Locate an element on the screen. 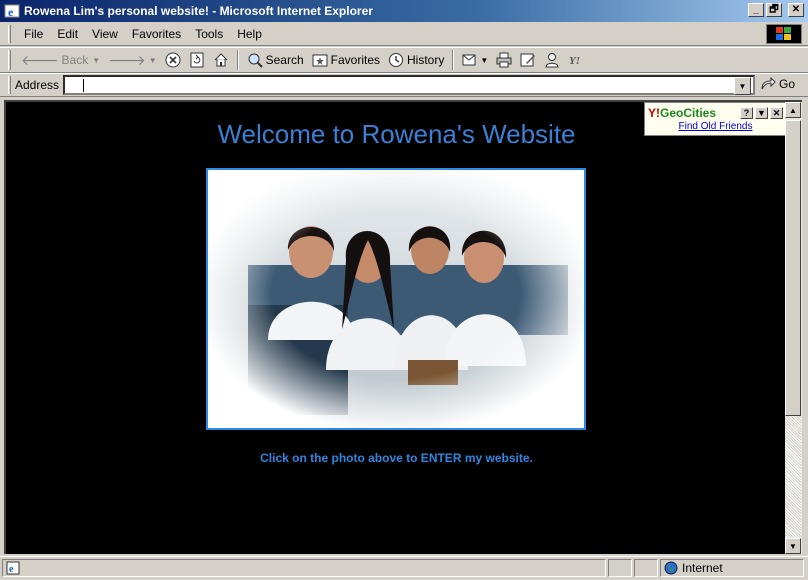 This screenshot has height=580, width=808. edit-button is located at coordinates (528, 60).